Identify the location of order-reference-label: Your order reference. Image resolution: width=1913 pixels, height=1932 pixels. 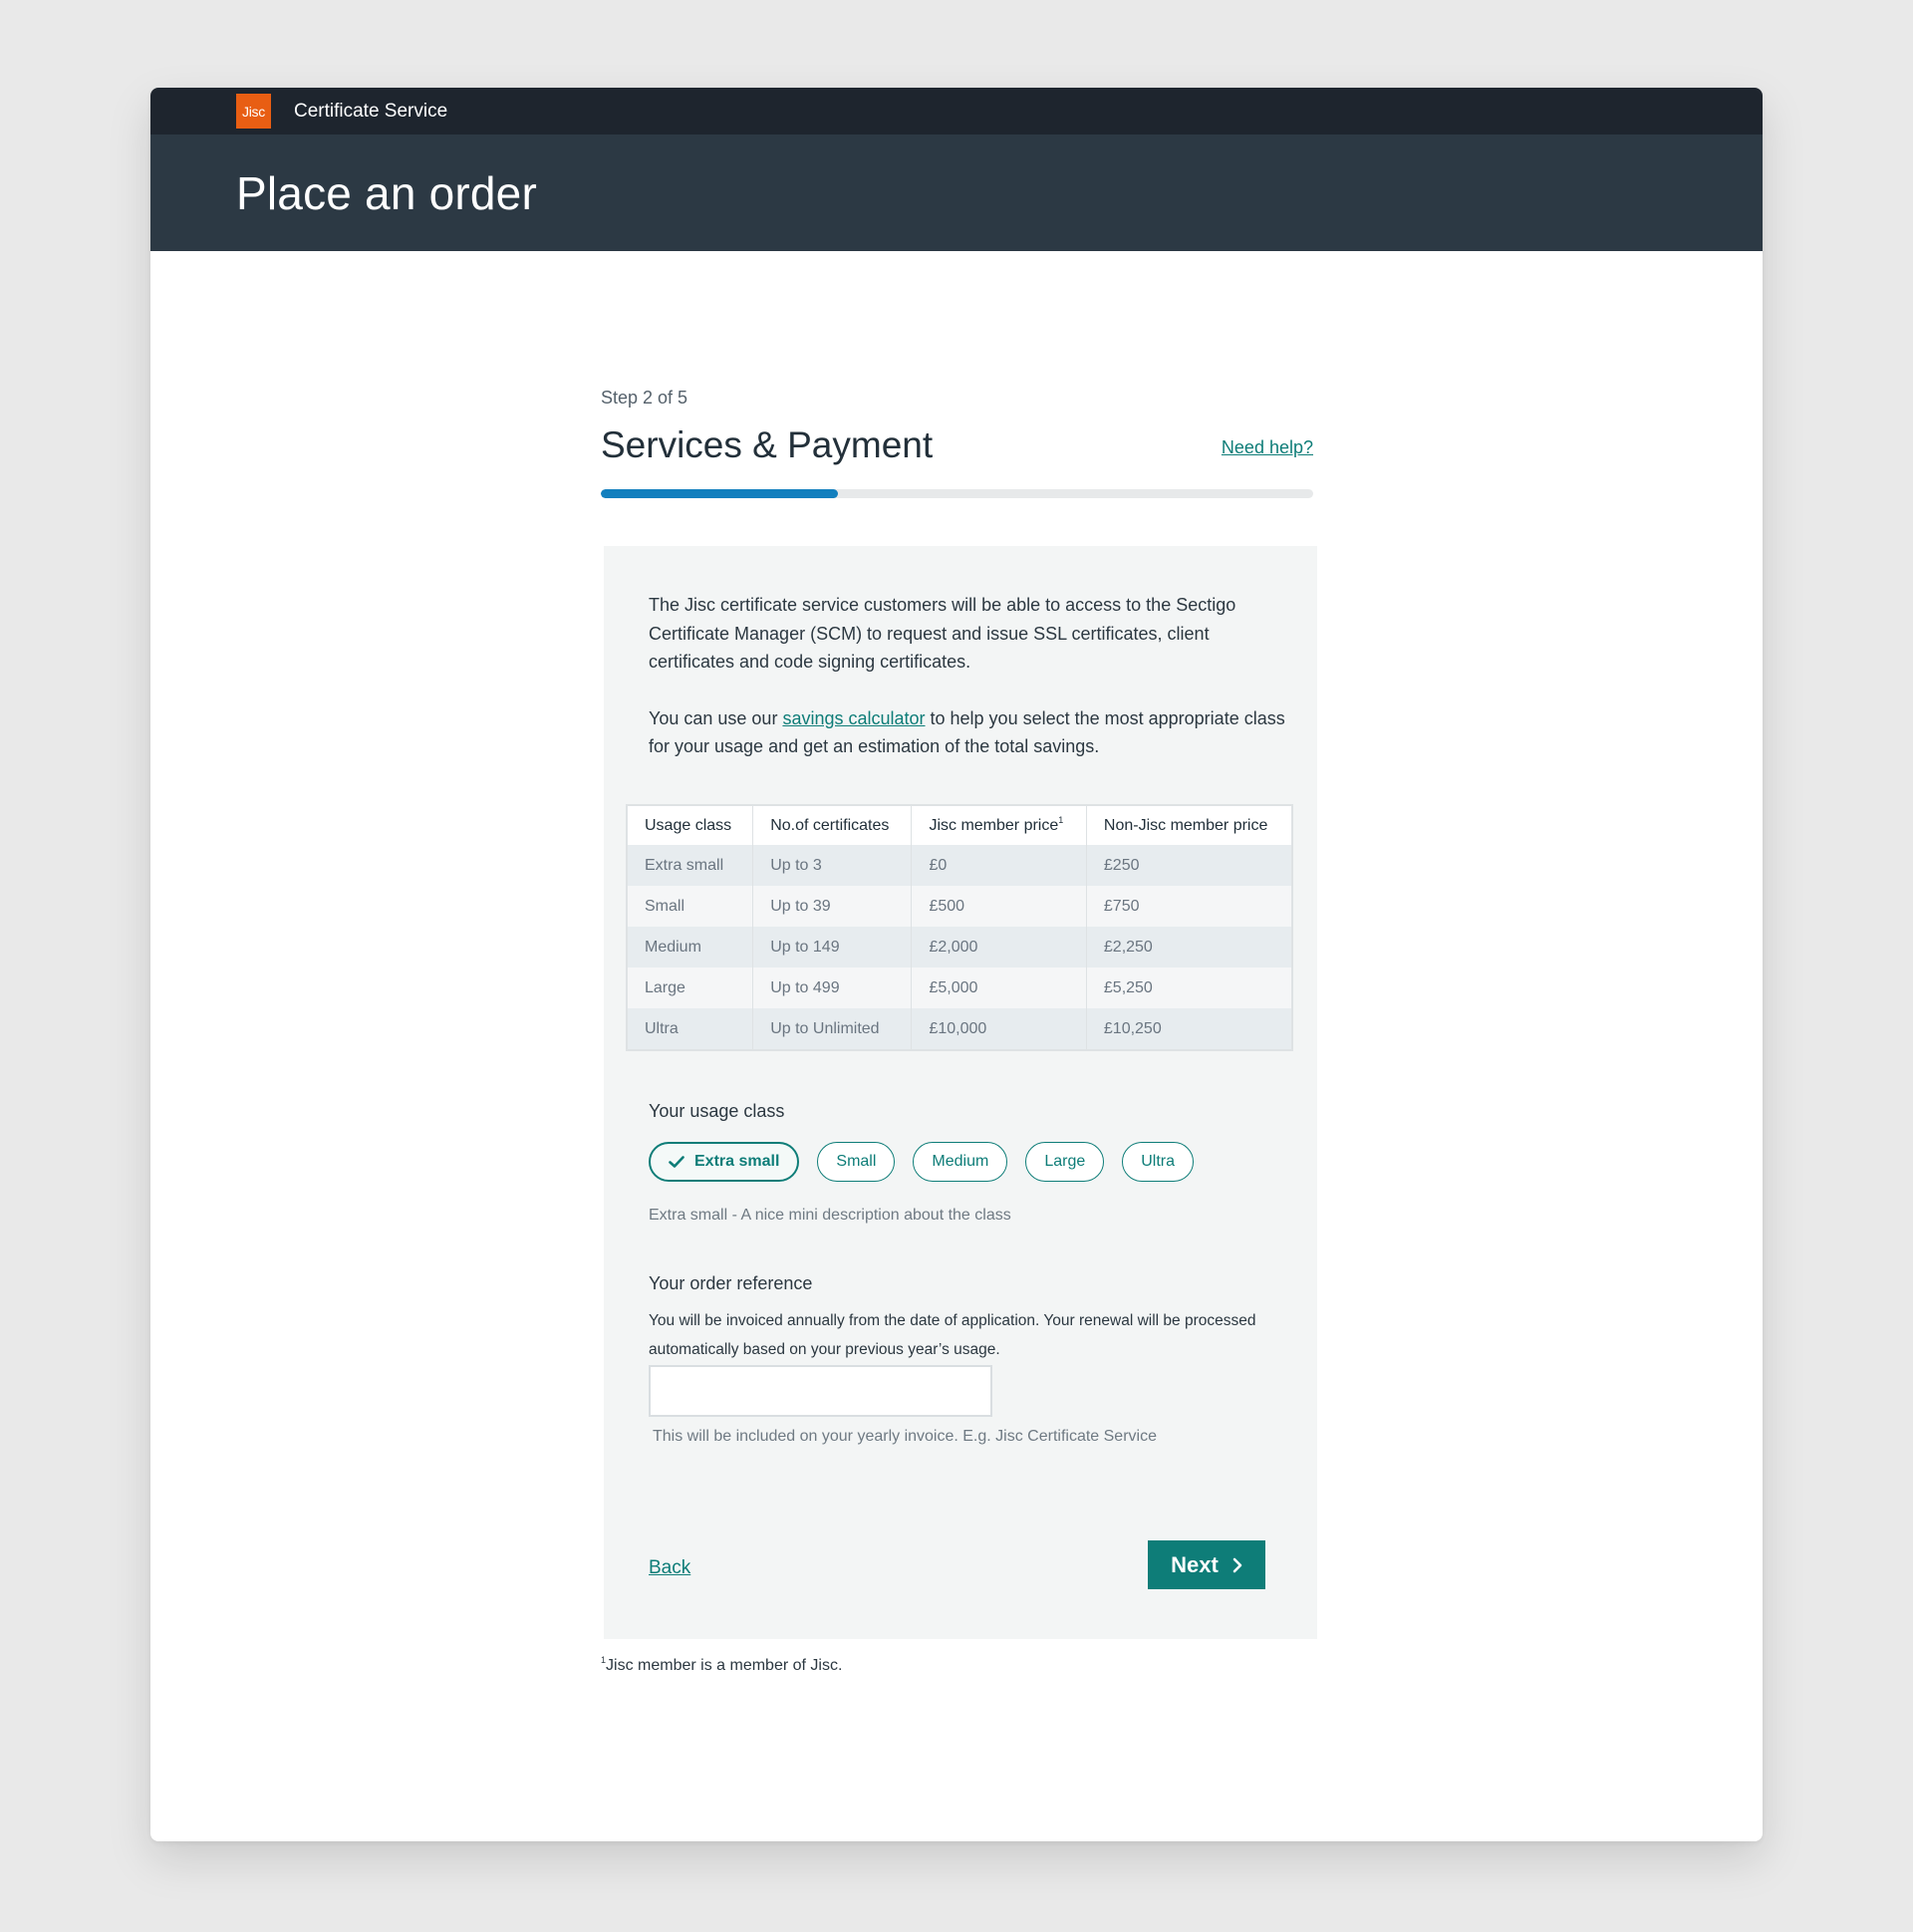
(731, 1283).